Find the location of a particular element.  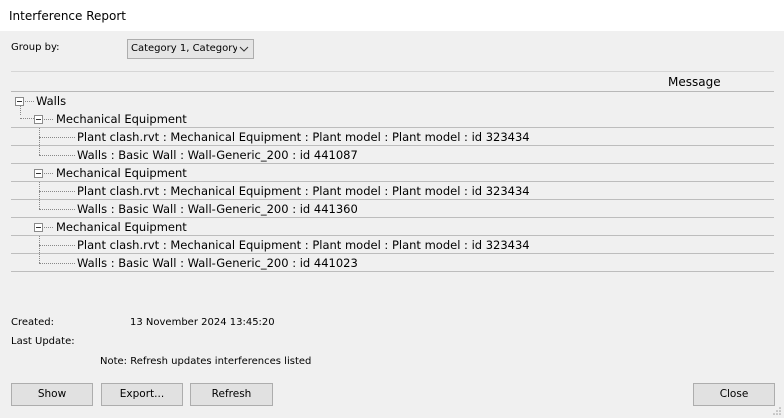

last-update-label: Last Update: is located at coordinates (43, 341).